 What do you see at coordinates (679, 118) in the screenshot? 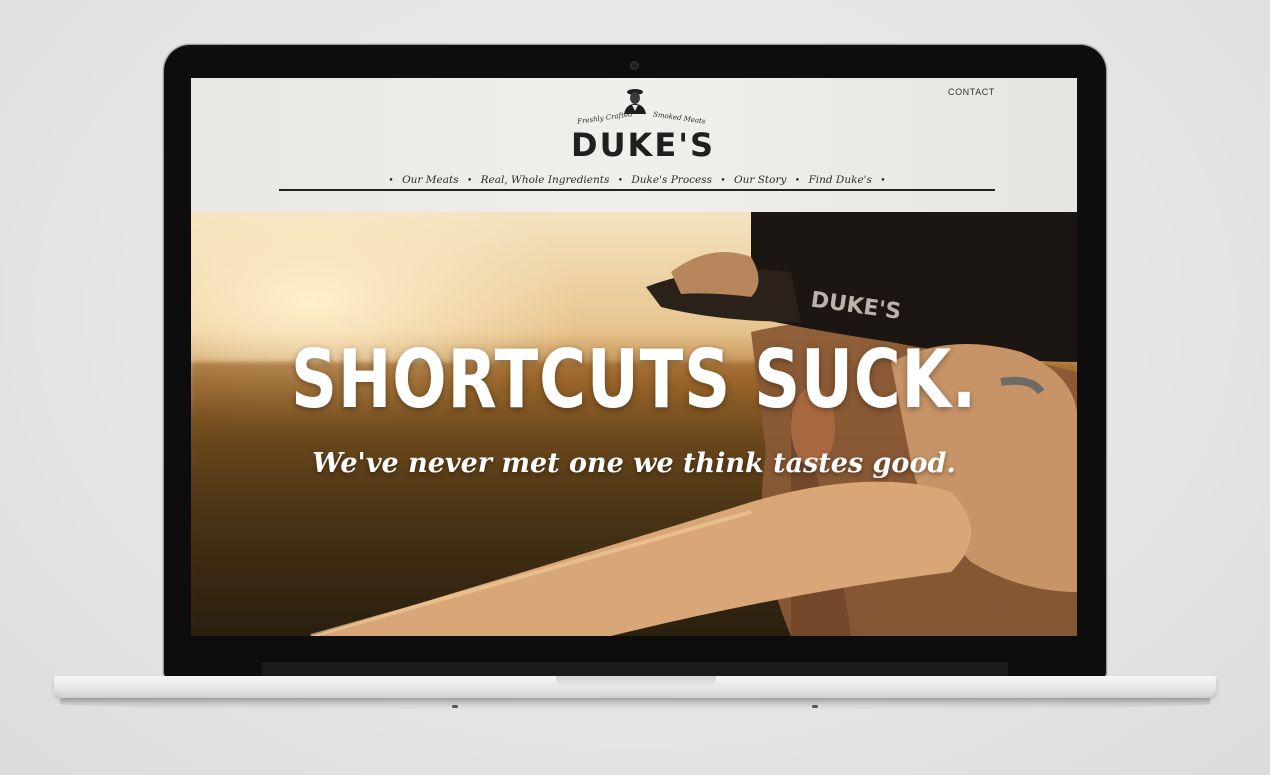
I see `logo-tagline-right: Smoked Meats` at bounding box center [679, 118].